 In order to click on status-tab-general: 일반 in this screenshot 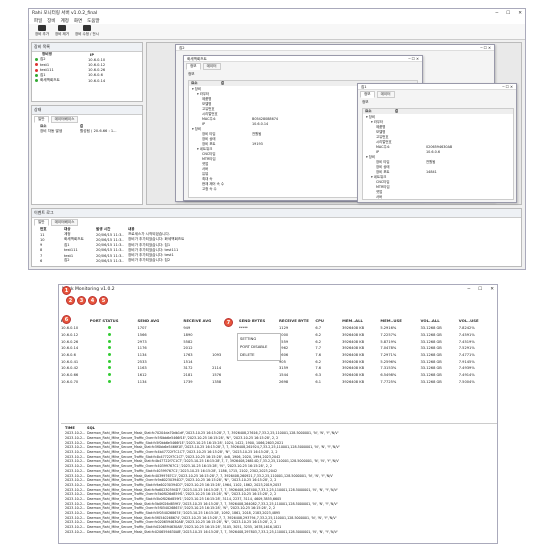, I will do `click(41, 119)`.